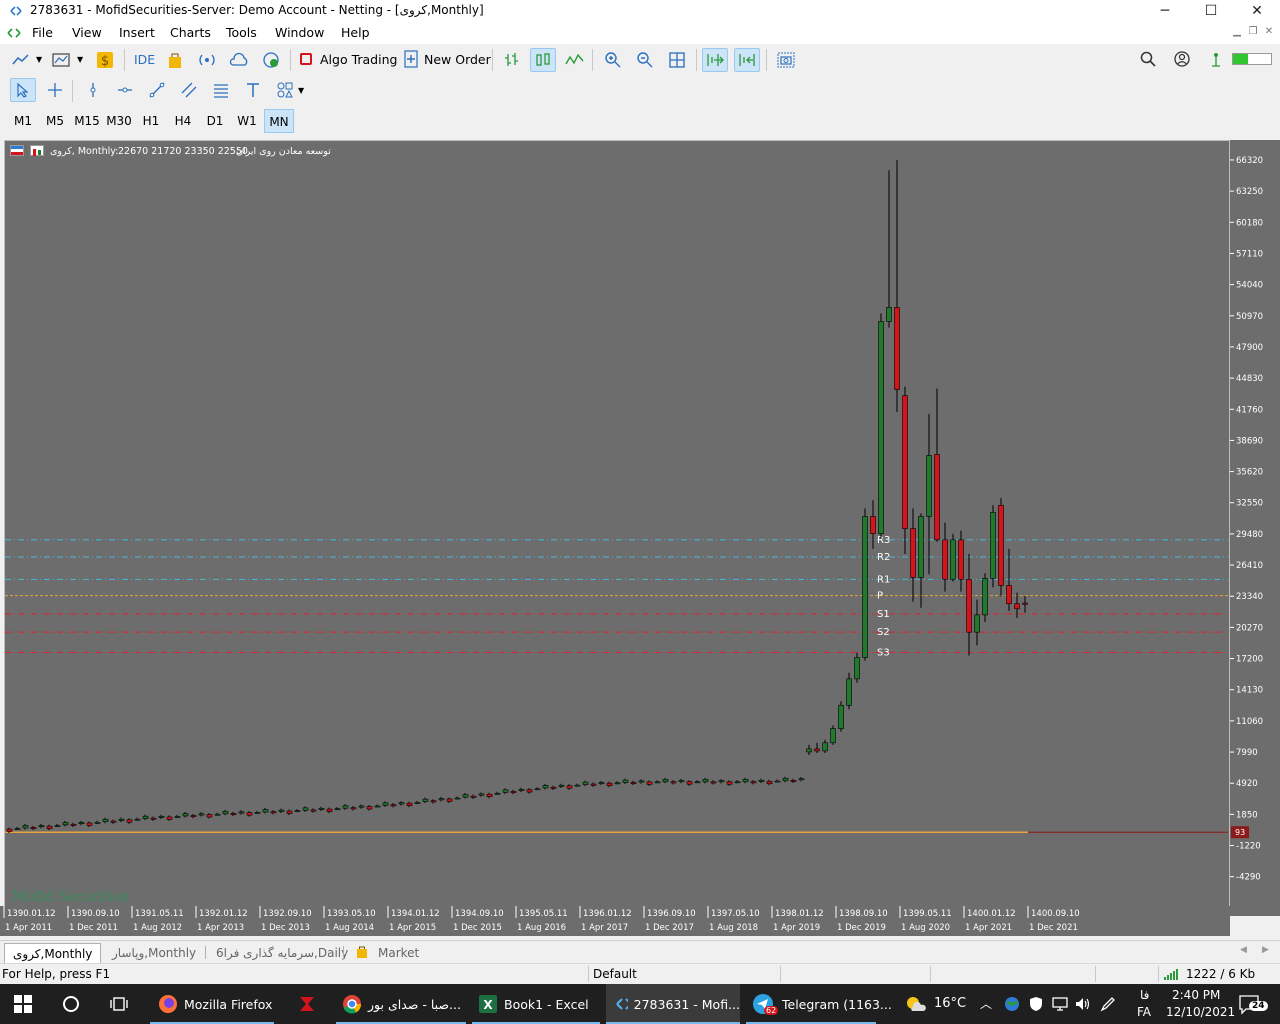 This screenshot has height=1024, width=1280. Describe the element at coordinates (212, 1004) in the screenshot. I see `taskbar-firefox: Mozilla Firefox` at that location.